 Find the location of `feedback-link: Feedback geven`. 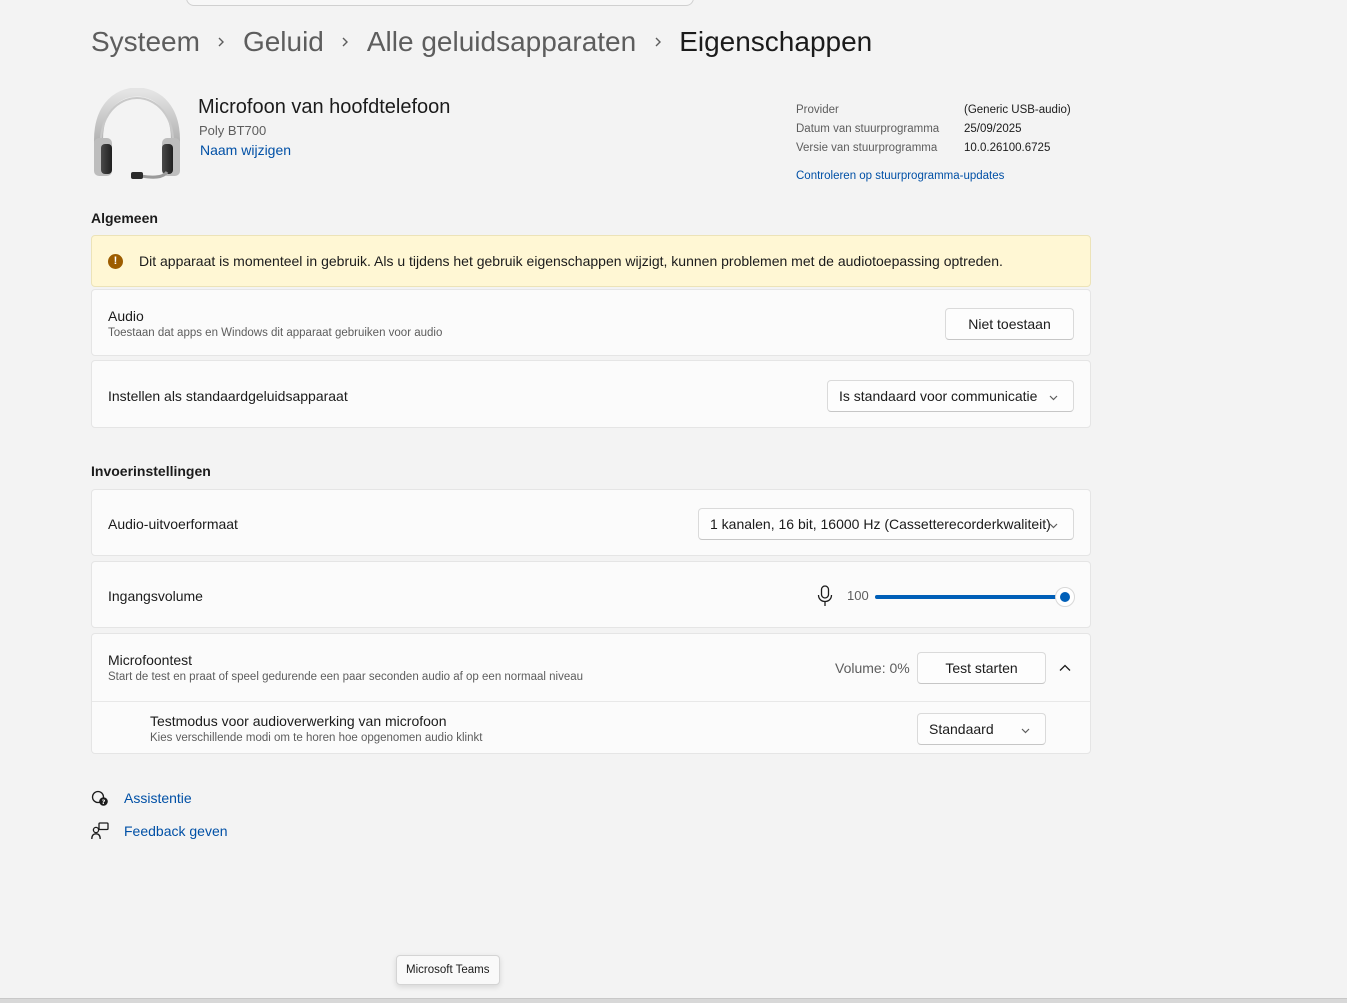

feedback-link: Feedback geven is located at coordinates (159, 831).